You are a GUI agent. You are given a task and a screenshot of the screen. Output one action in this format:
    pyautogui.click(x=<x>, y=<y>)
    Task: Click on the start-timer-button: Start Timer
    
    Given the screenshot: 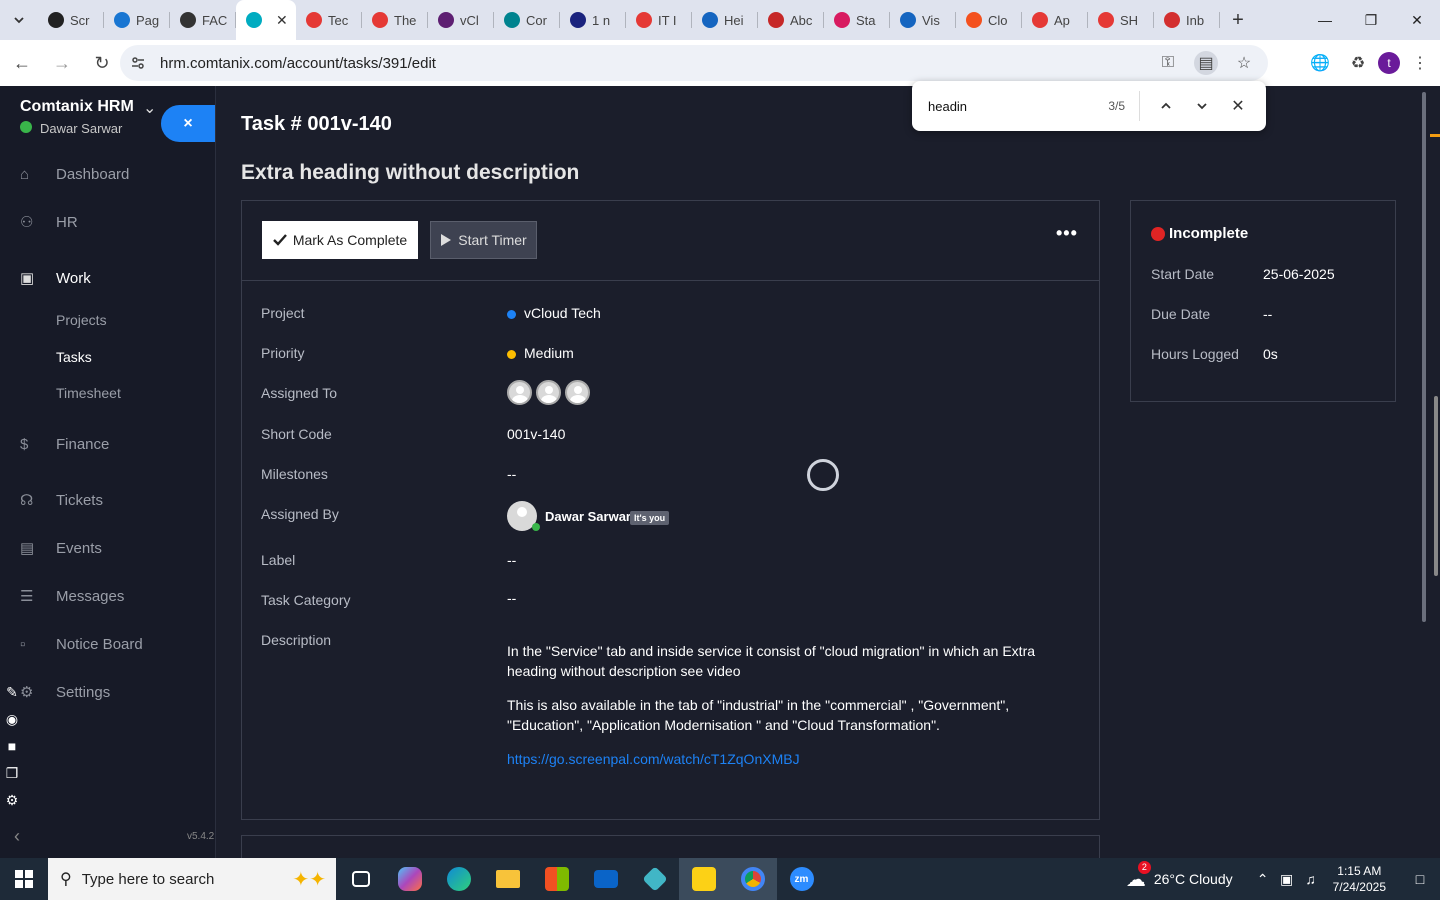 What is the action you would take?
    pyautogui.click(x=483, y=240)
    